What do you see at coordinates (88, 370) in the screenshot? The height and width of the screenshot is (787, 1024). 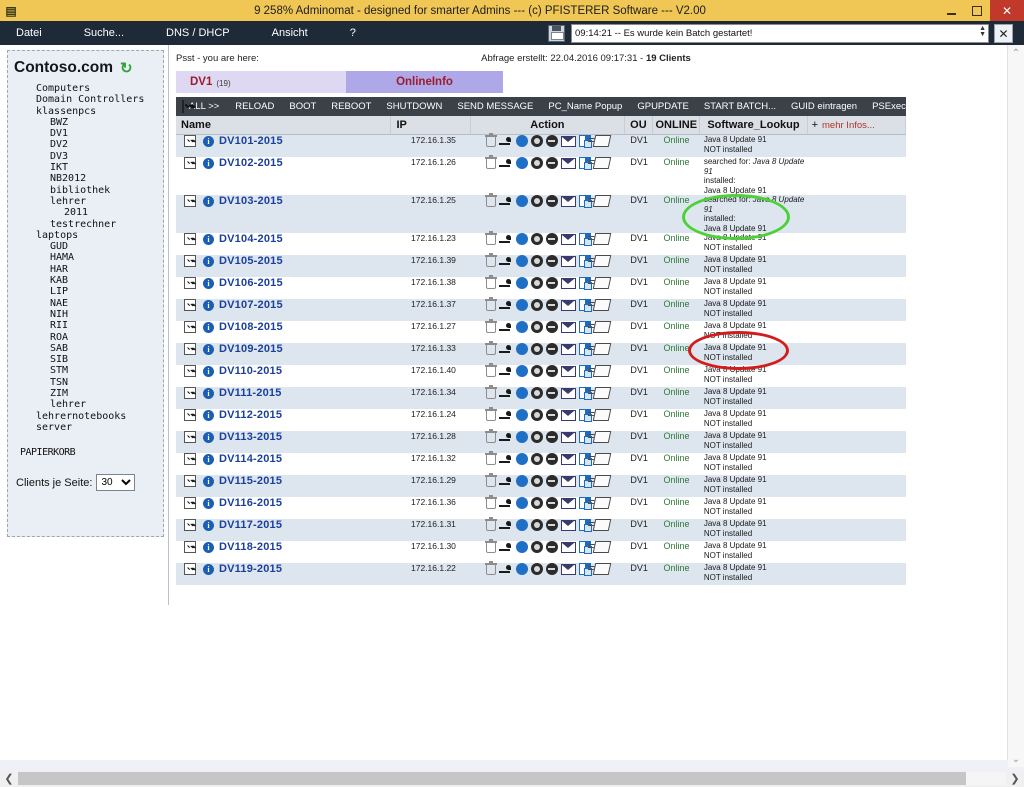 I see `tree-item: STM` at bounding box center [88, 370].